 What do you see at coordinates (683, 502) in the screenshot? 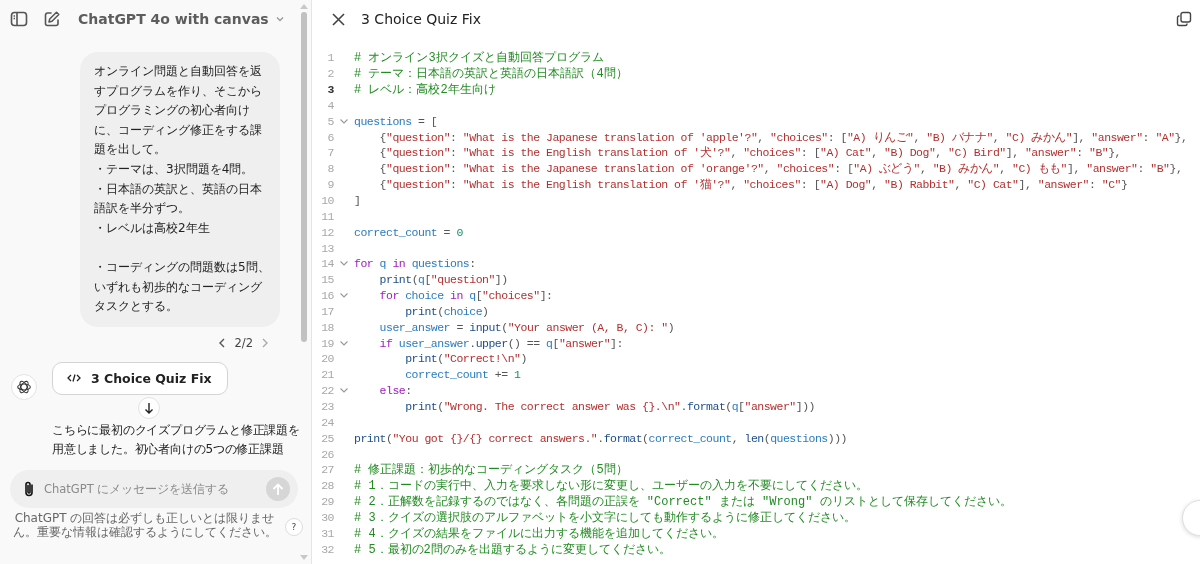
I see `code-line: # 2．正解数を記録するのではなく、各問題の正誤を "Correct" または "Wrong" のリストとして保存してください。` at bounding box center [683, 502].